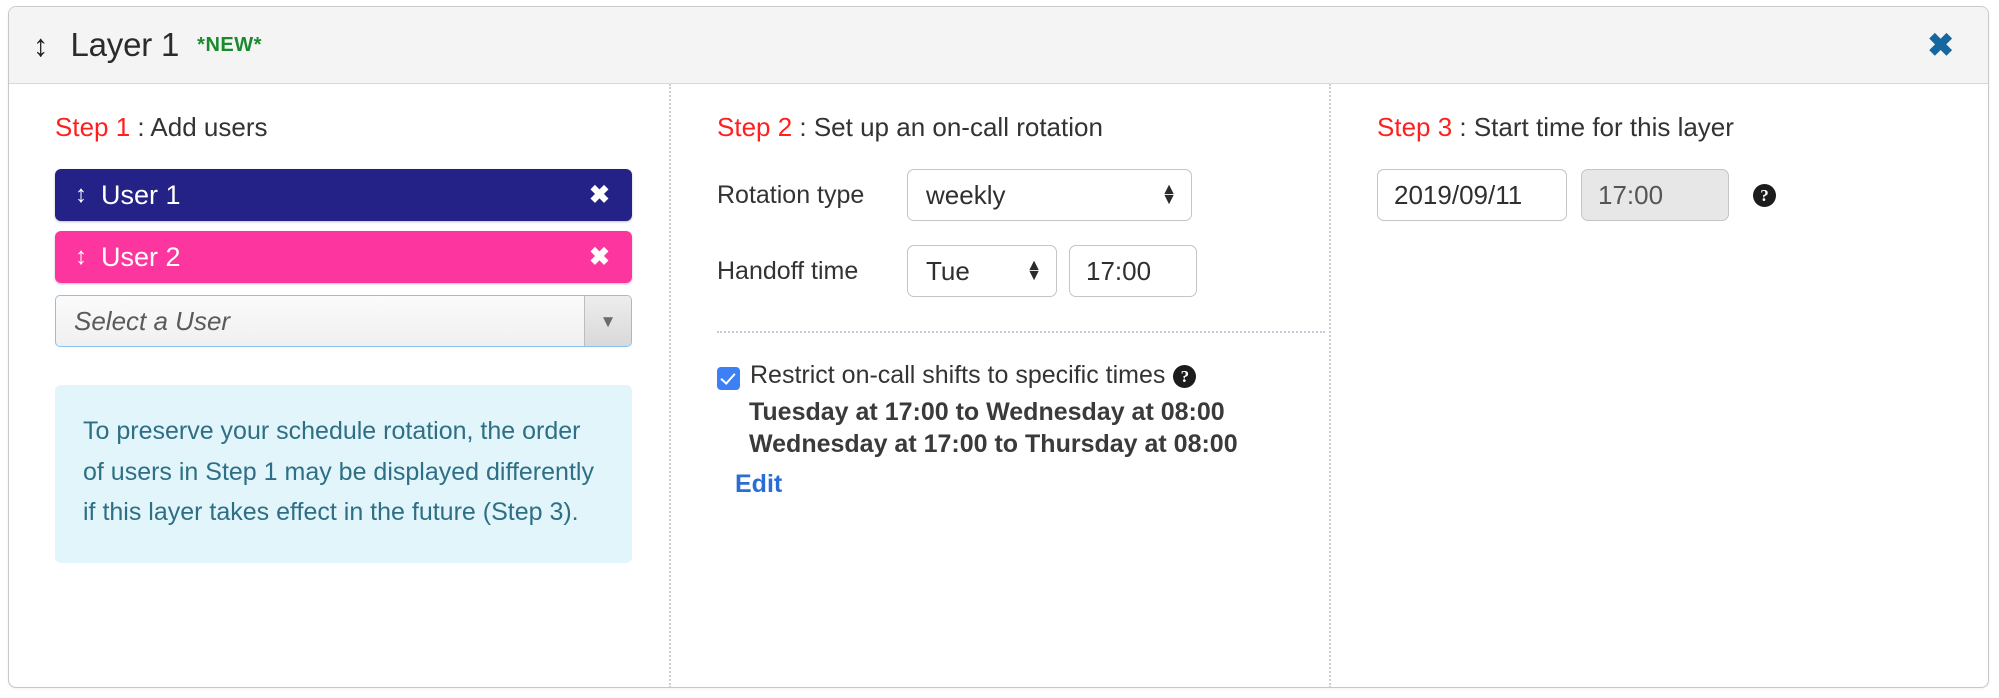 Image resolution: width=1999 pixels, height=698 pixels. I want to click on step3-label: Step 3, so click(1415, 127).